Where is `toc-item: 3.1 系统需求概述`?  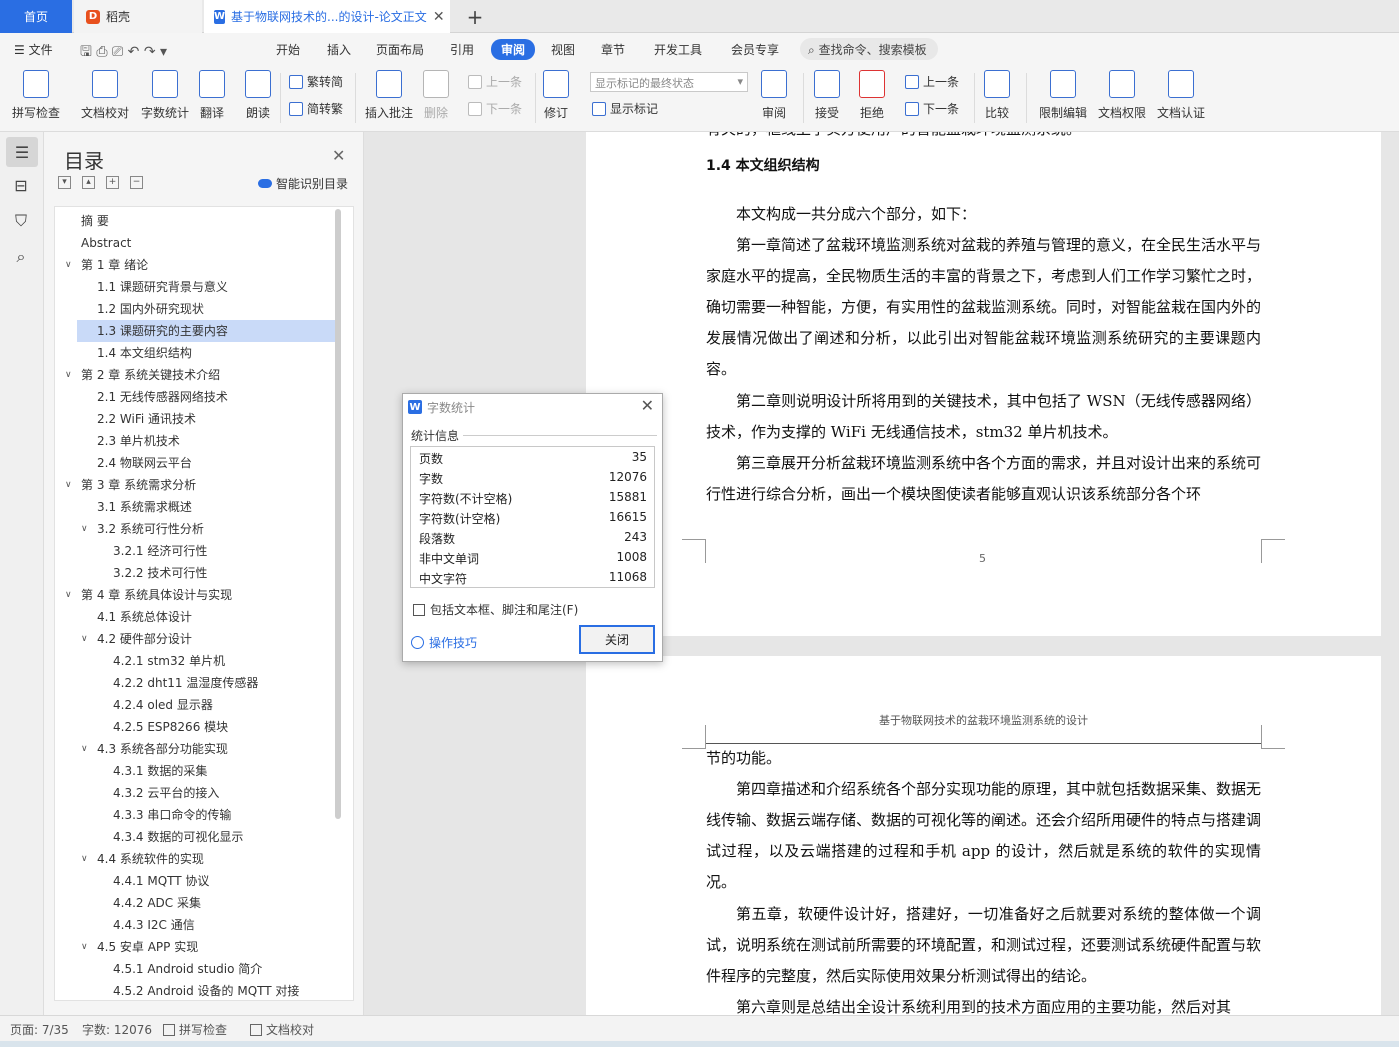 toc-item: 3.1 系统需求概述 is located at coordinates (195, 507).